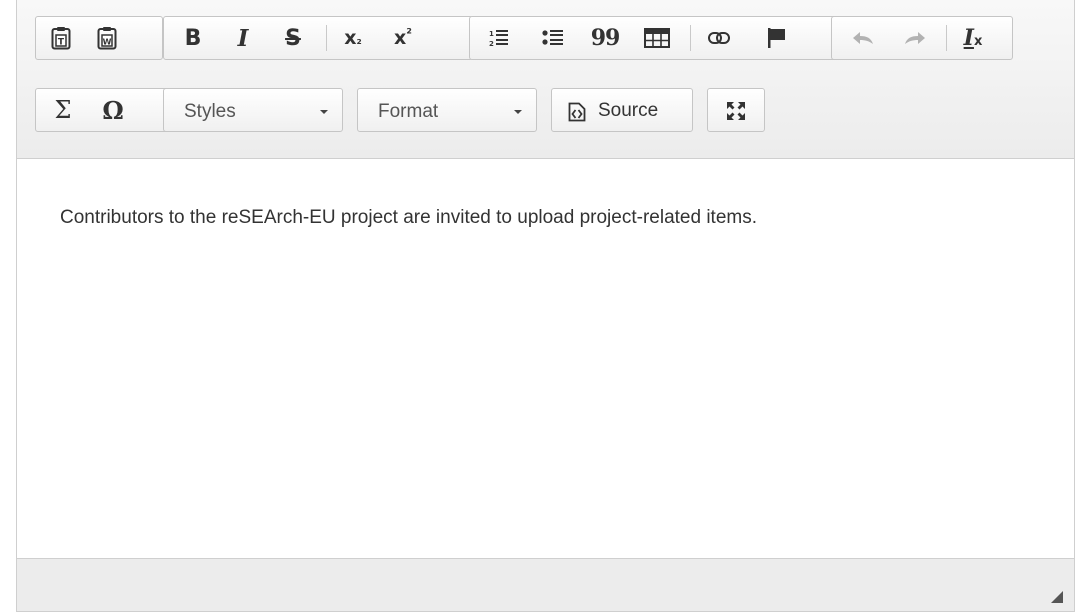 This screenshot has width=1084, height=612. I want to click on undo-button, so click(863, 38).